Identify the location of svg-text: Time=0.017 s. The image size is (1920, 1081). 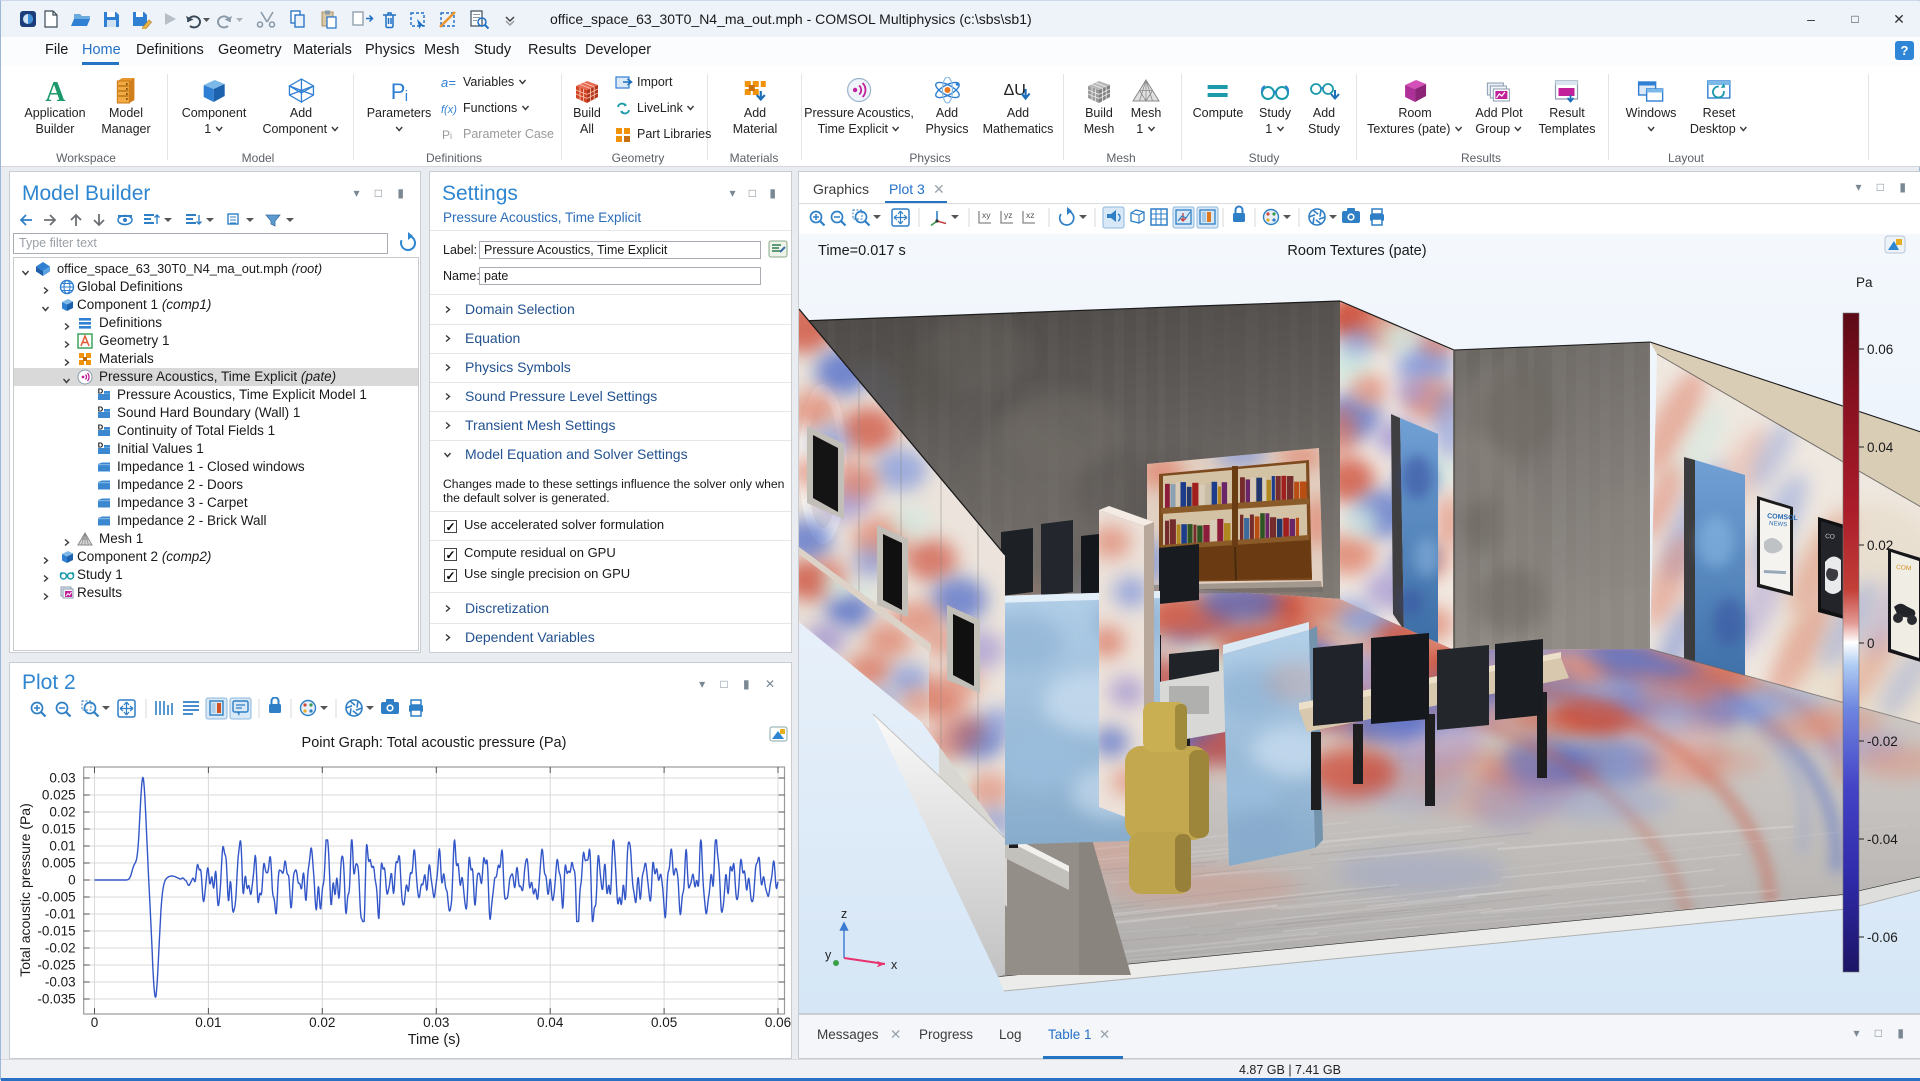
(862, 251).